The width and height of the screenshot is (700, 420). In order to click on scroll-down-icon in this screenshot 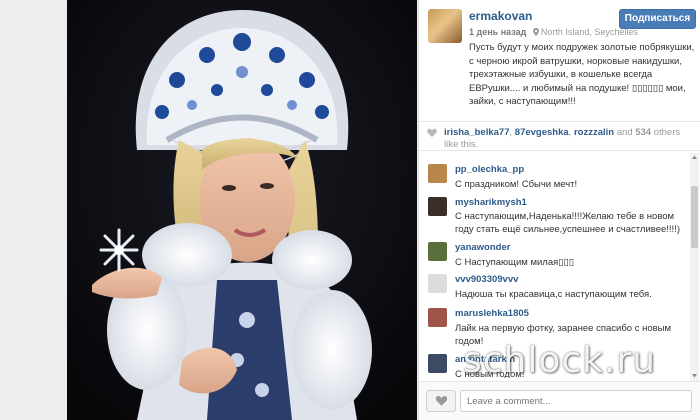, I will do `click(694, 375)`.